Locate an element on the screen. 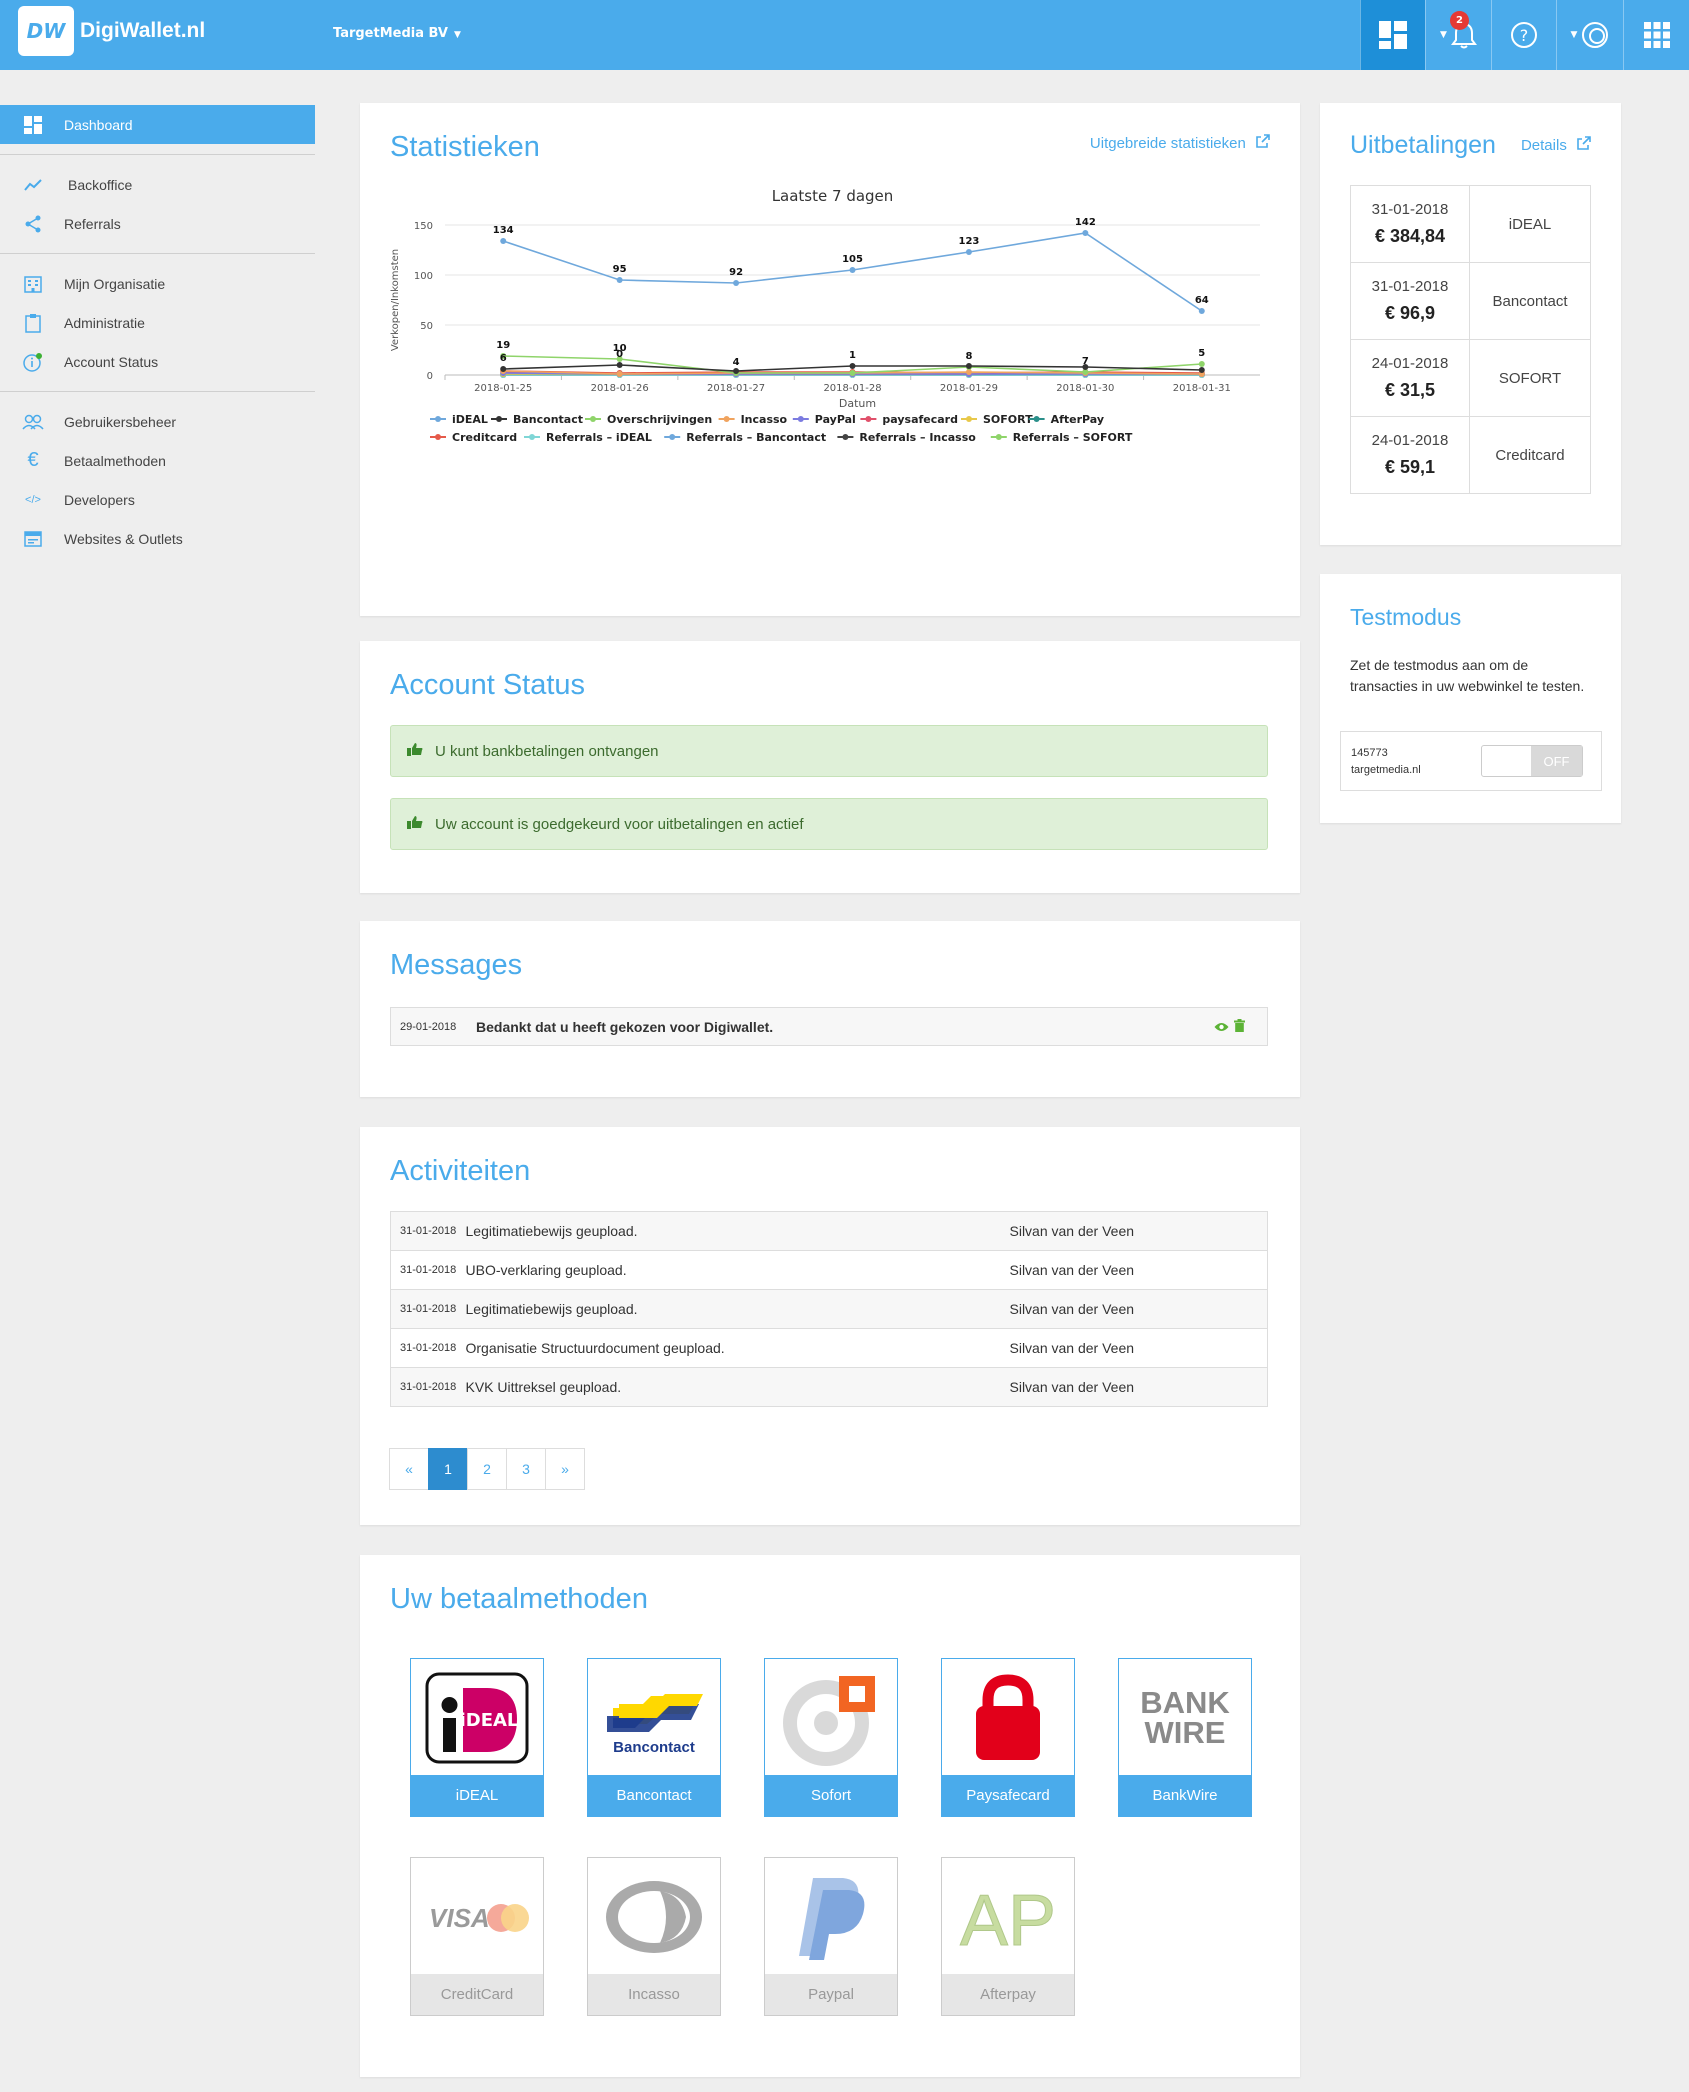  trash-icon is located at coordinates (1239, 1027).